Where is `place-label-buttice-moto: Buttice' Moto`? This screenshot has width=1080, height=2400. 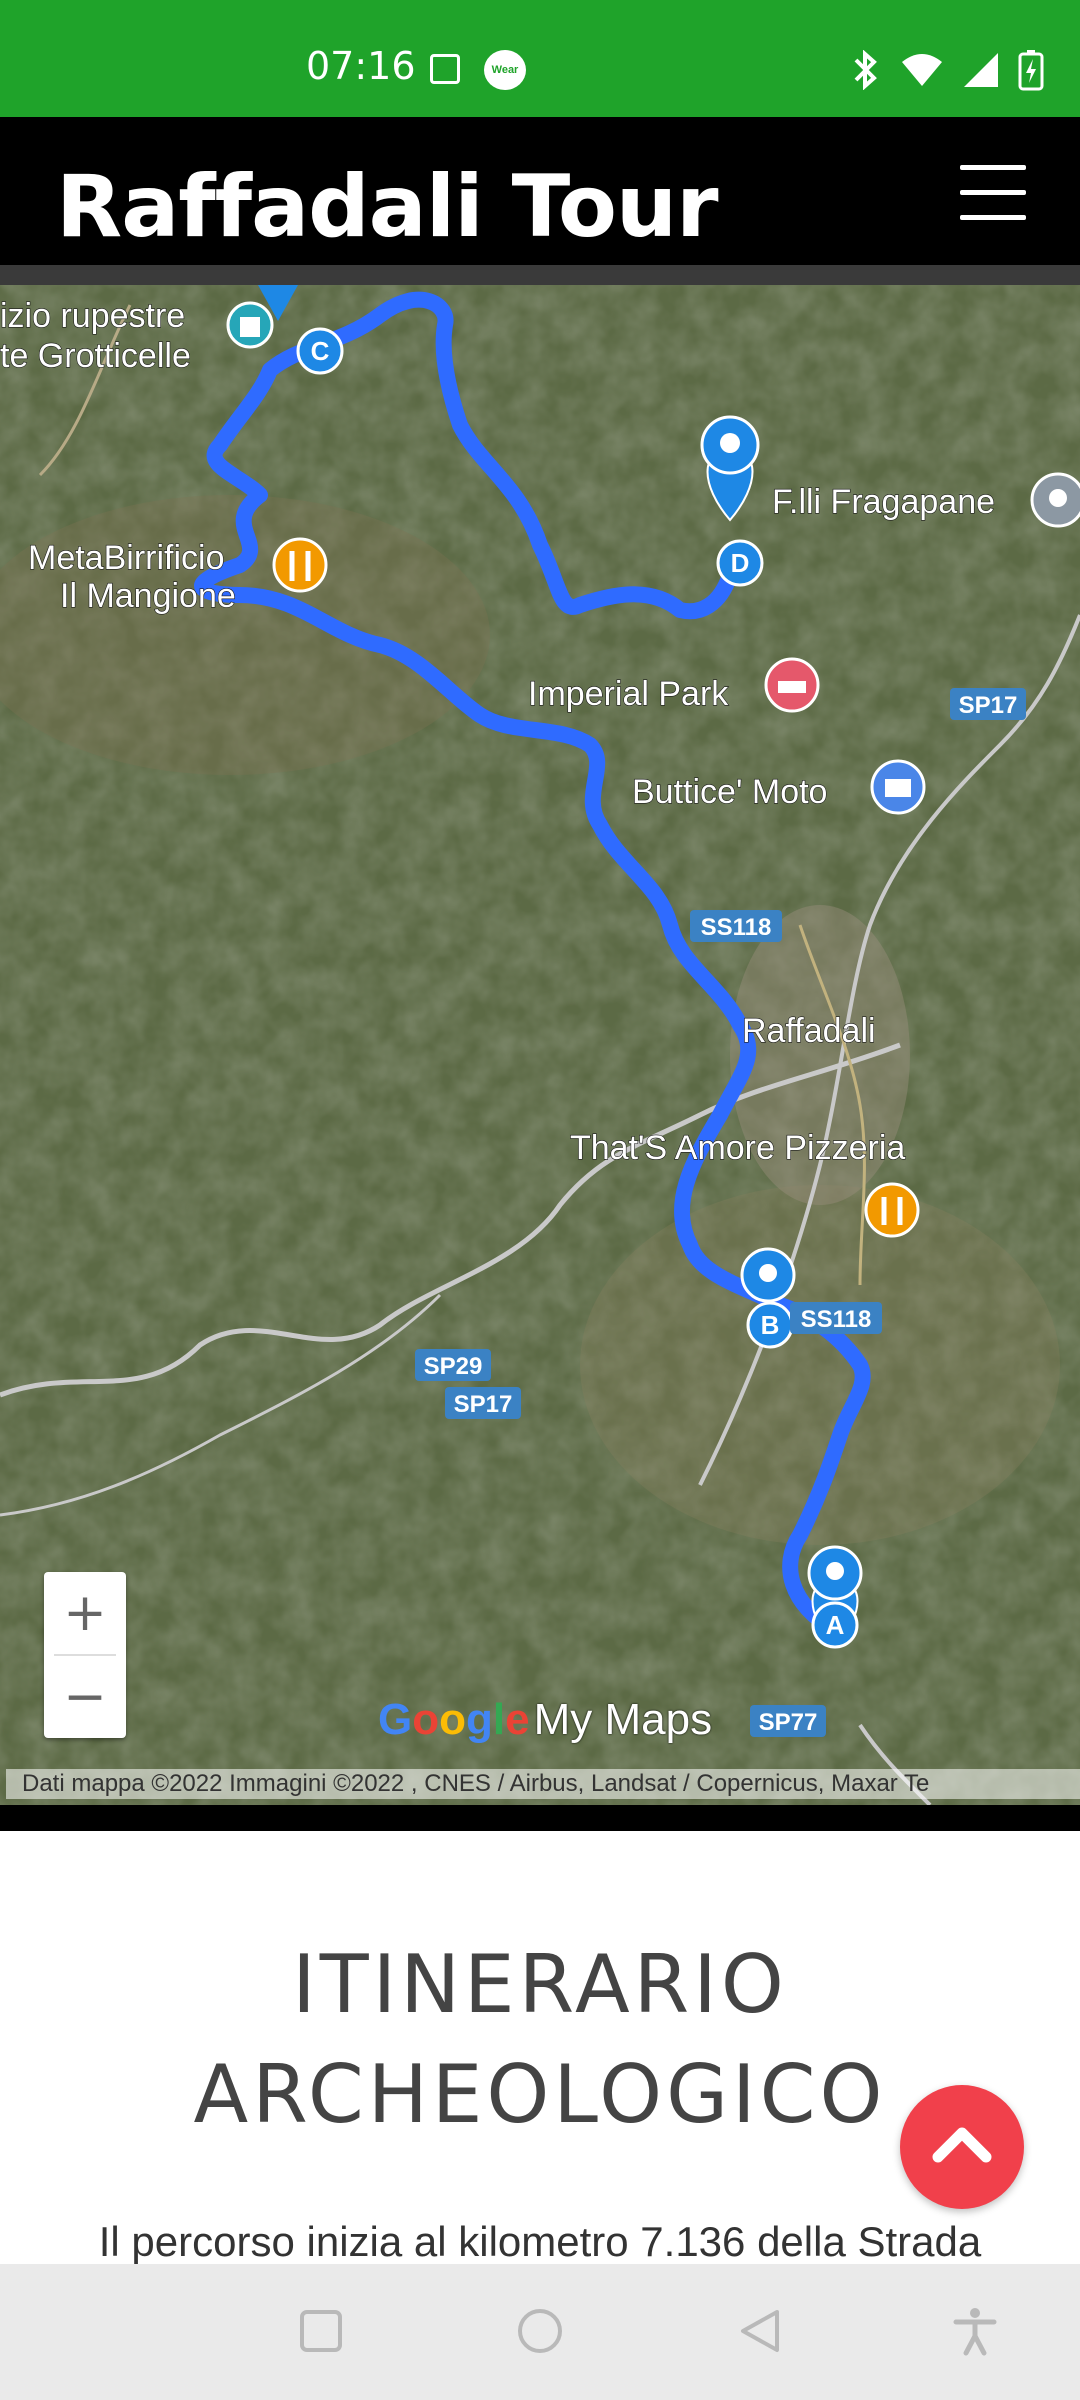
place-label-buttice-moto: Buttice' Moto is located at coordinates (729, 792).